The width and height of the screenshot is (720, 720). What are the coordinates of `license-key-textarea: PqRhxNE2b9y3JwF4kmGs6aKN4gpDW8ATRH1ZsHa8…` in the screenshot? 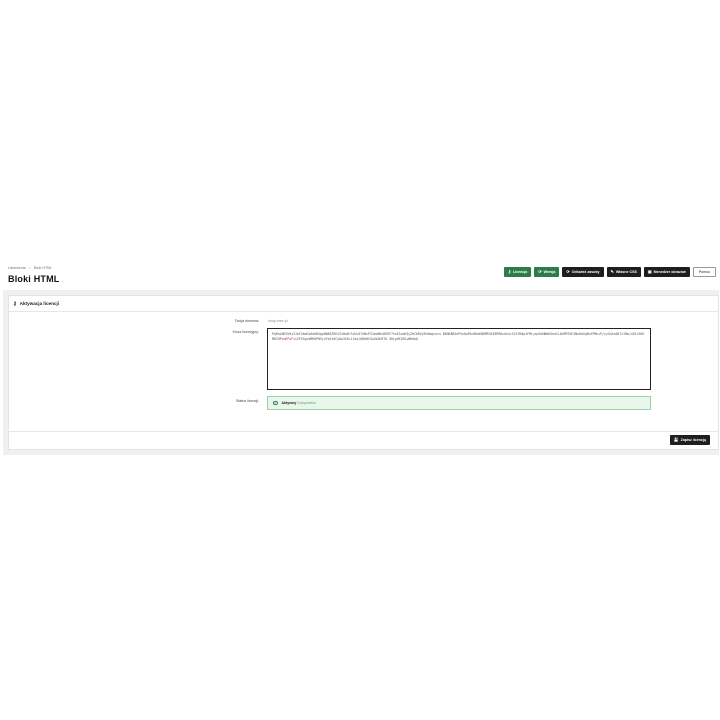 It's located at (459, 359).